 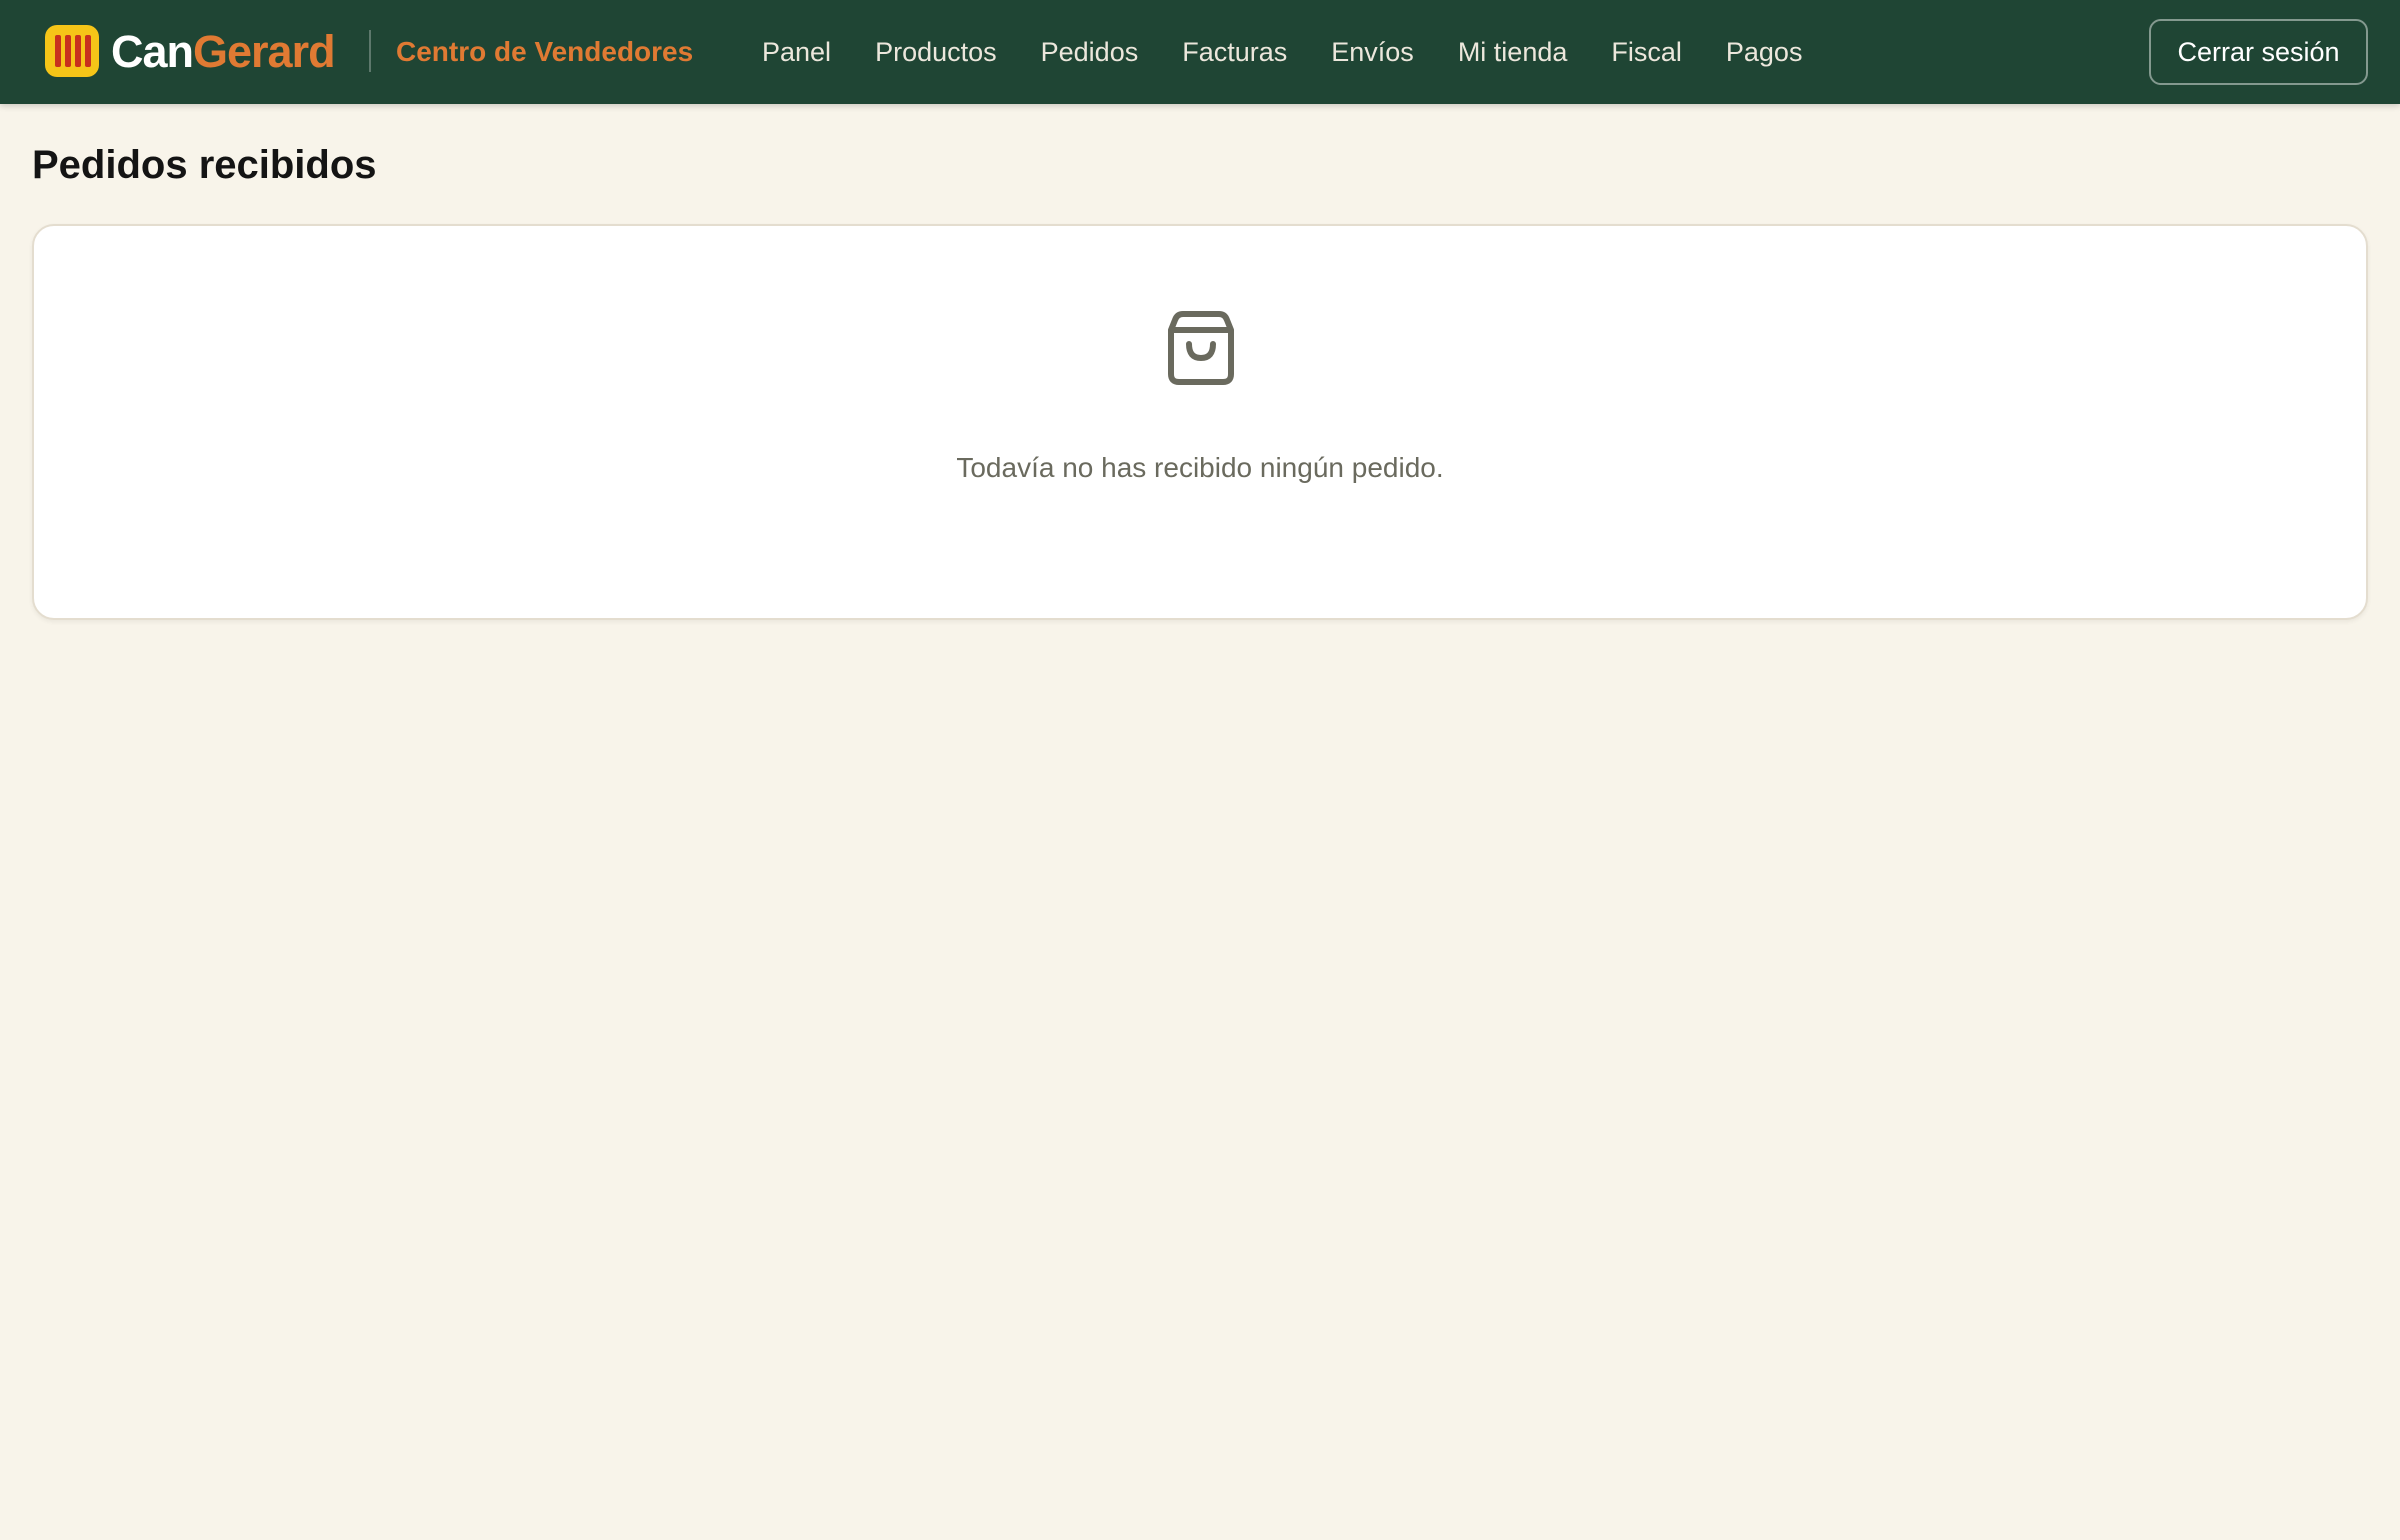 I want to click on nav-item-fiscal: Fiscal, so click(x=1646, y=52).